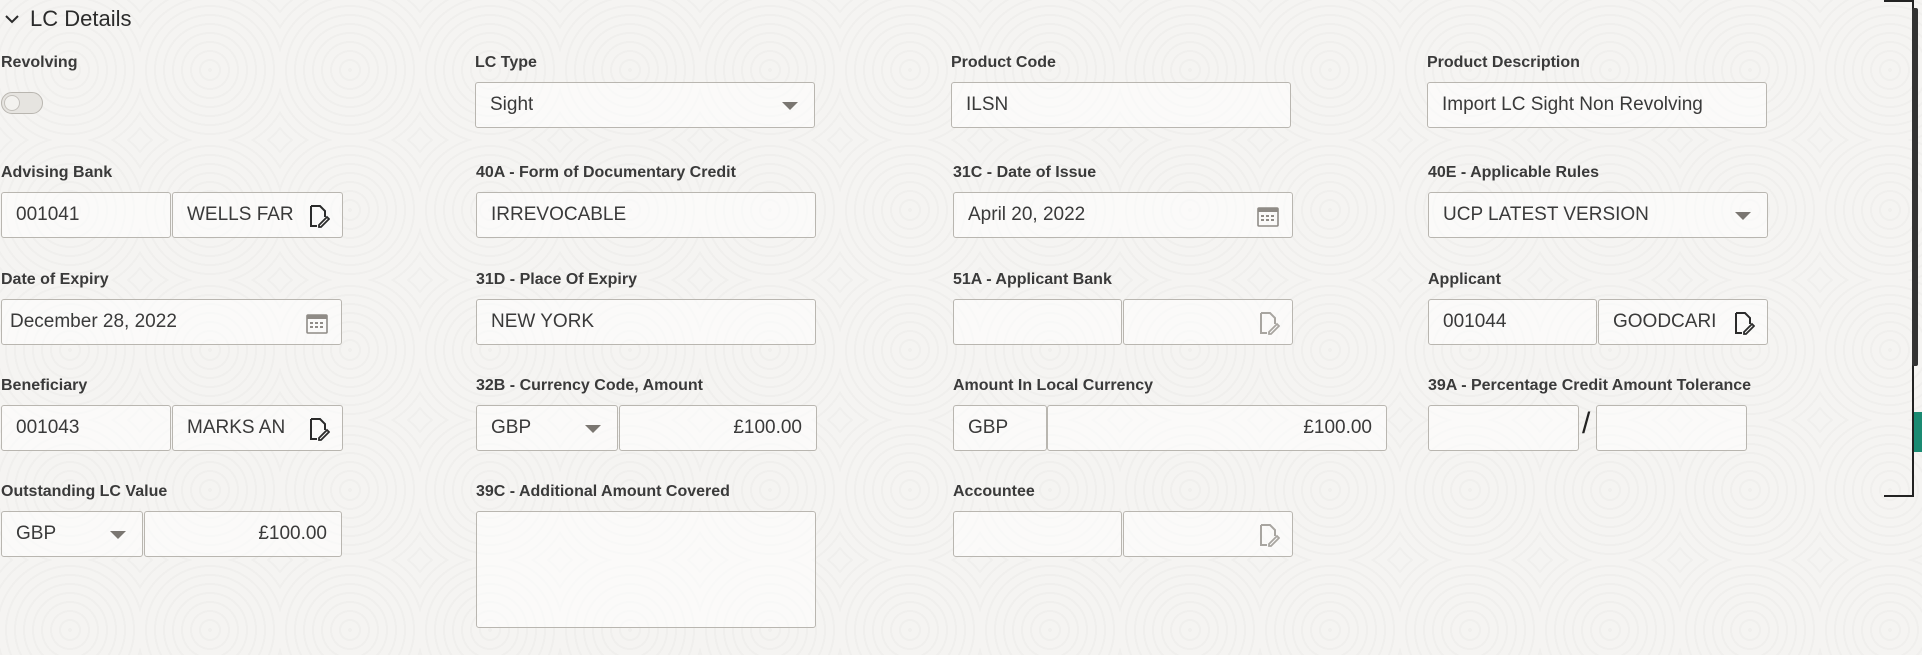 The image size is (1922, 655). I want to click on product-code-label: Product Code, so click(1003, 62).